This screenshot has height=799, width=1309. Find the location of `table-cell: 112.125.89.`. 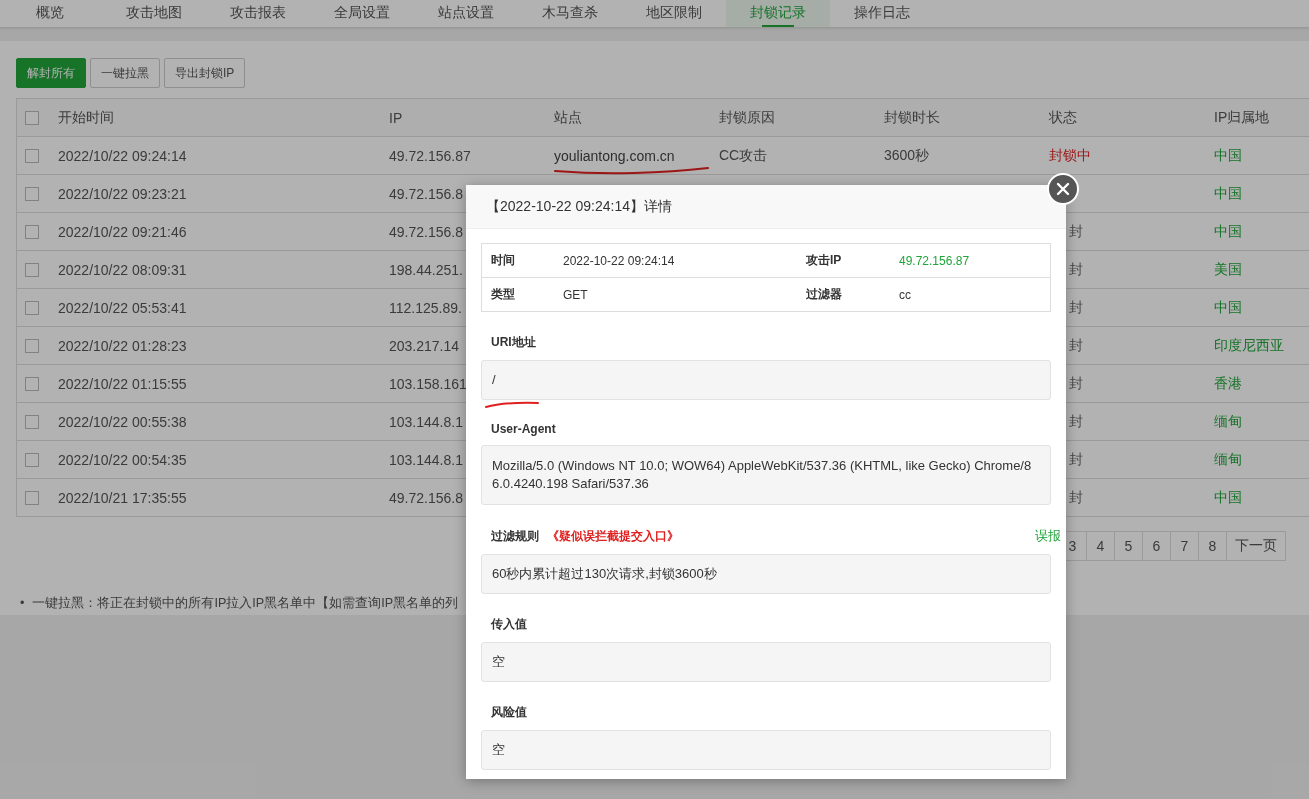

table-cell: 112.125.89. is located at coordinates (425, 307).